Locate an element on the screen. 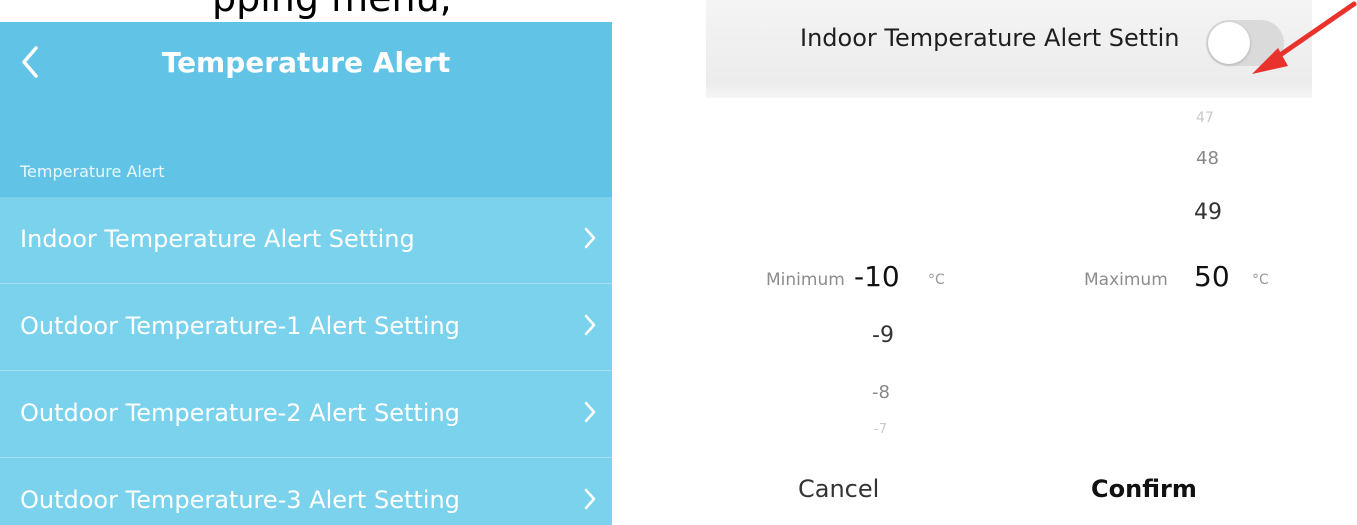 This screenshot has width=1357, height=525. cancel-button: Cancel is located at coordinates (838, 489).